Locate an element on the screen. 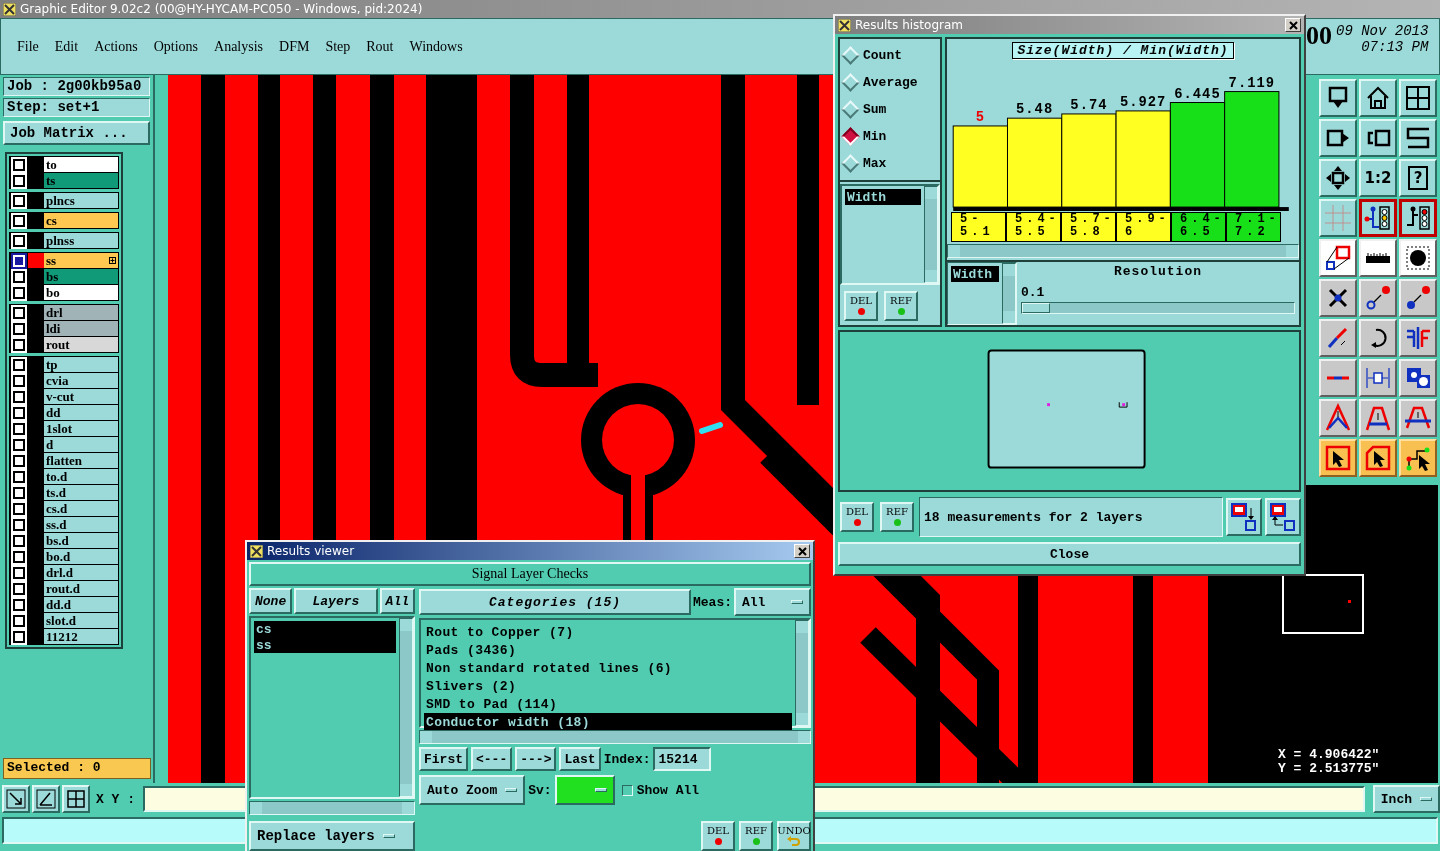 The height and width of the screenshot is (851, 1440). clock-date: 09 Nov 2013 is located at coordinates (1382, 31).